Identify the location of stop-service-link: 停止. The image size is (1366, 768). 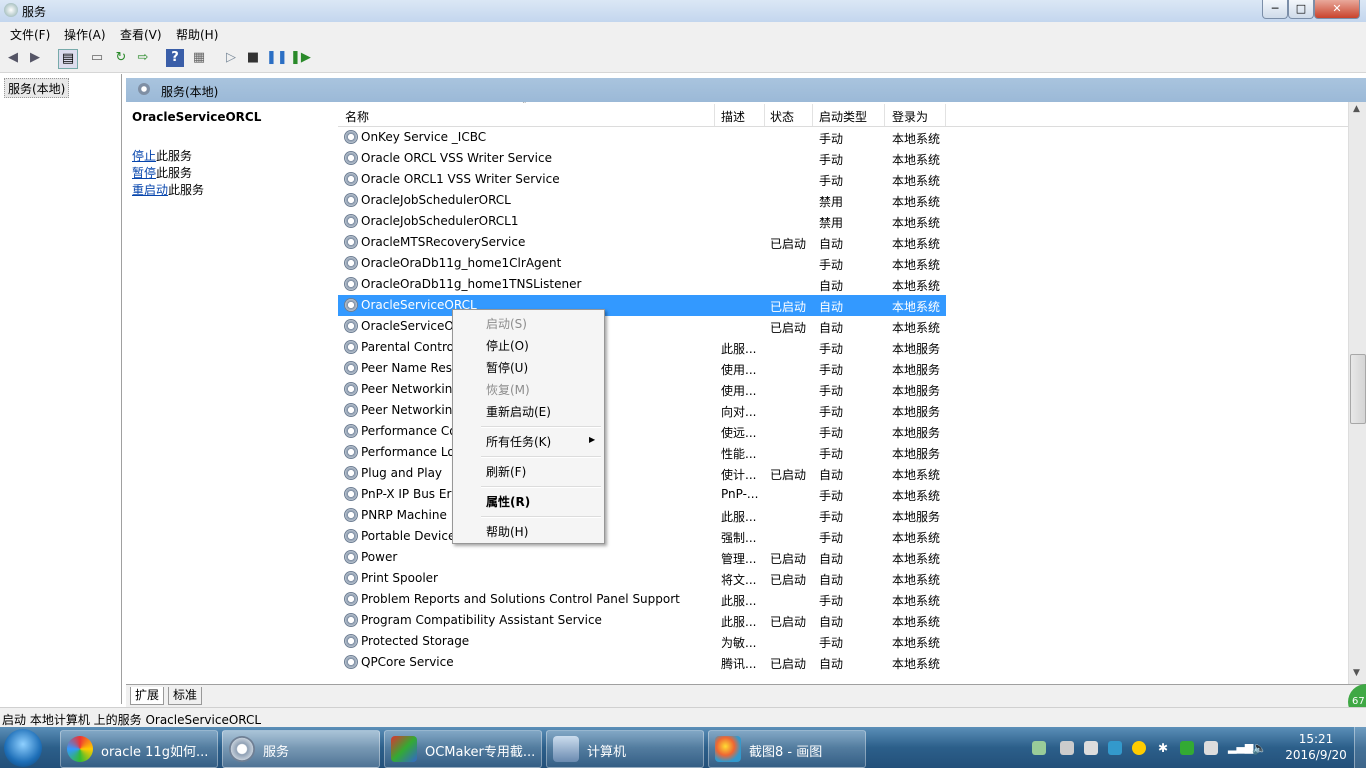
(144, 156).